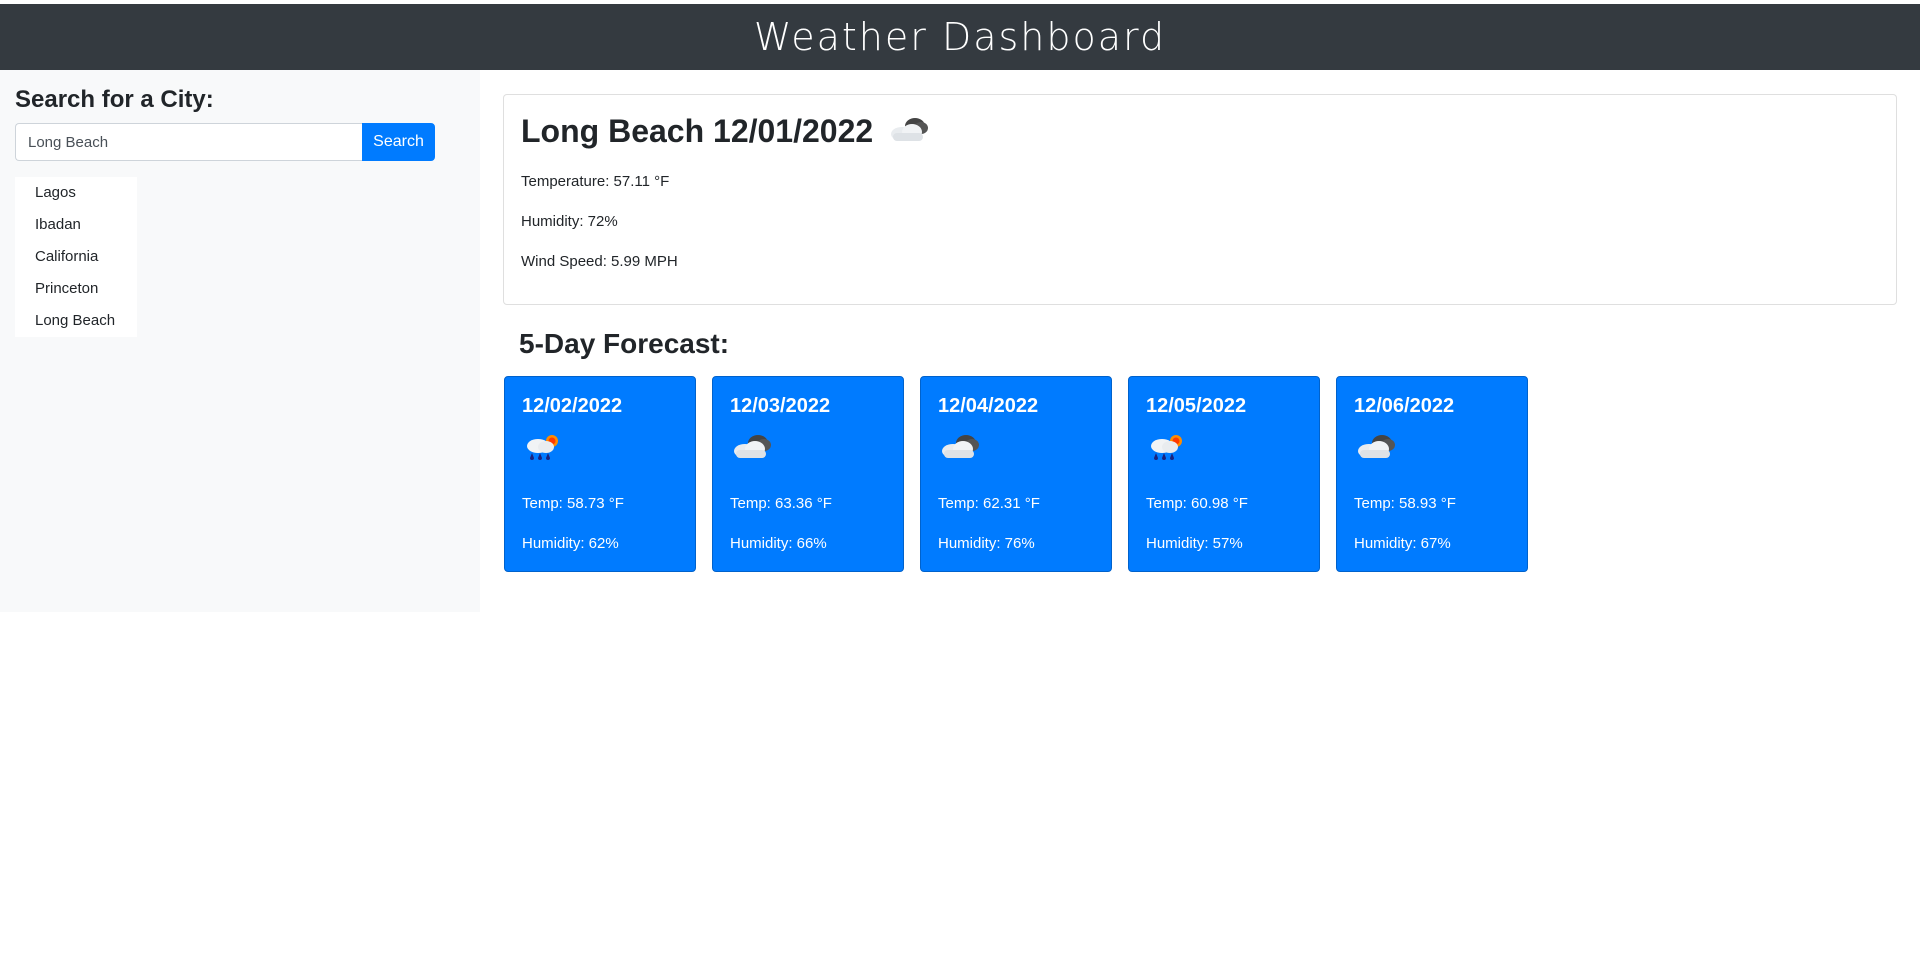  What do you see at coordinates (986, 543) in the screenshot?
I see `forecast-humidity: Humidity: 76%` at bounding box center [986, 543].